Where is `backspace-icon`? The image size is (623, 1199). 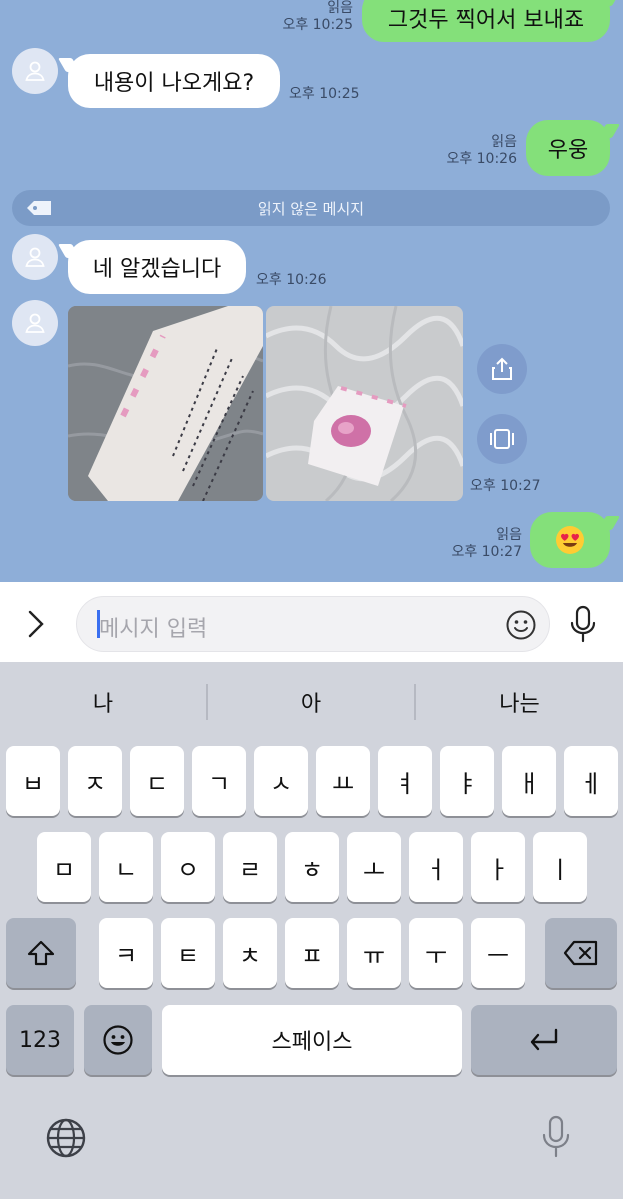 backspace-icon is located at coordinates (580, 953).